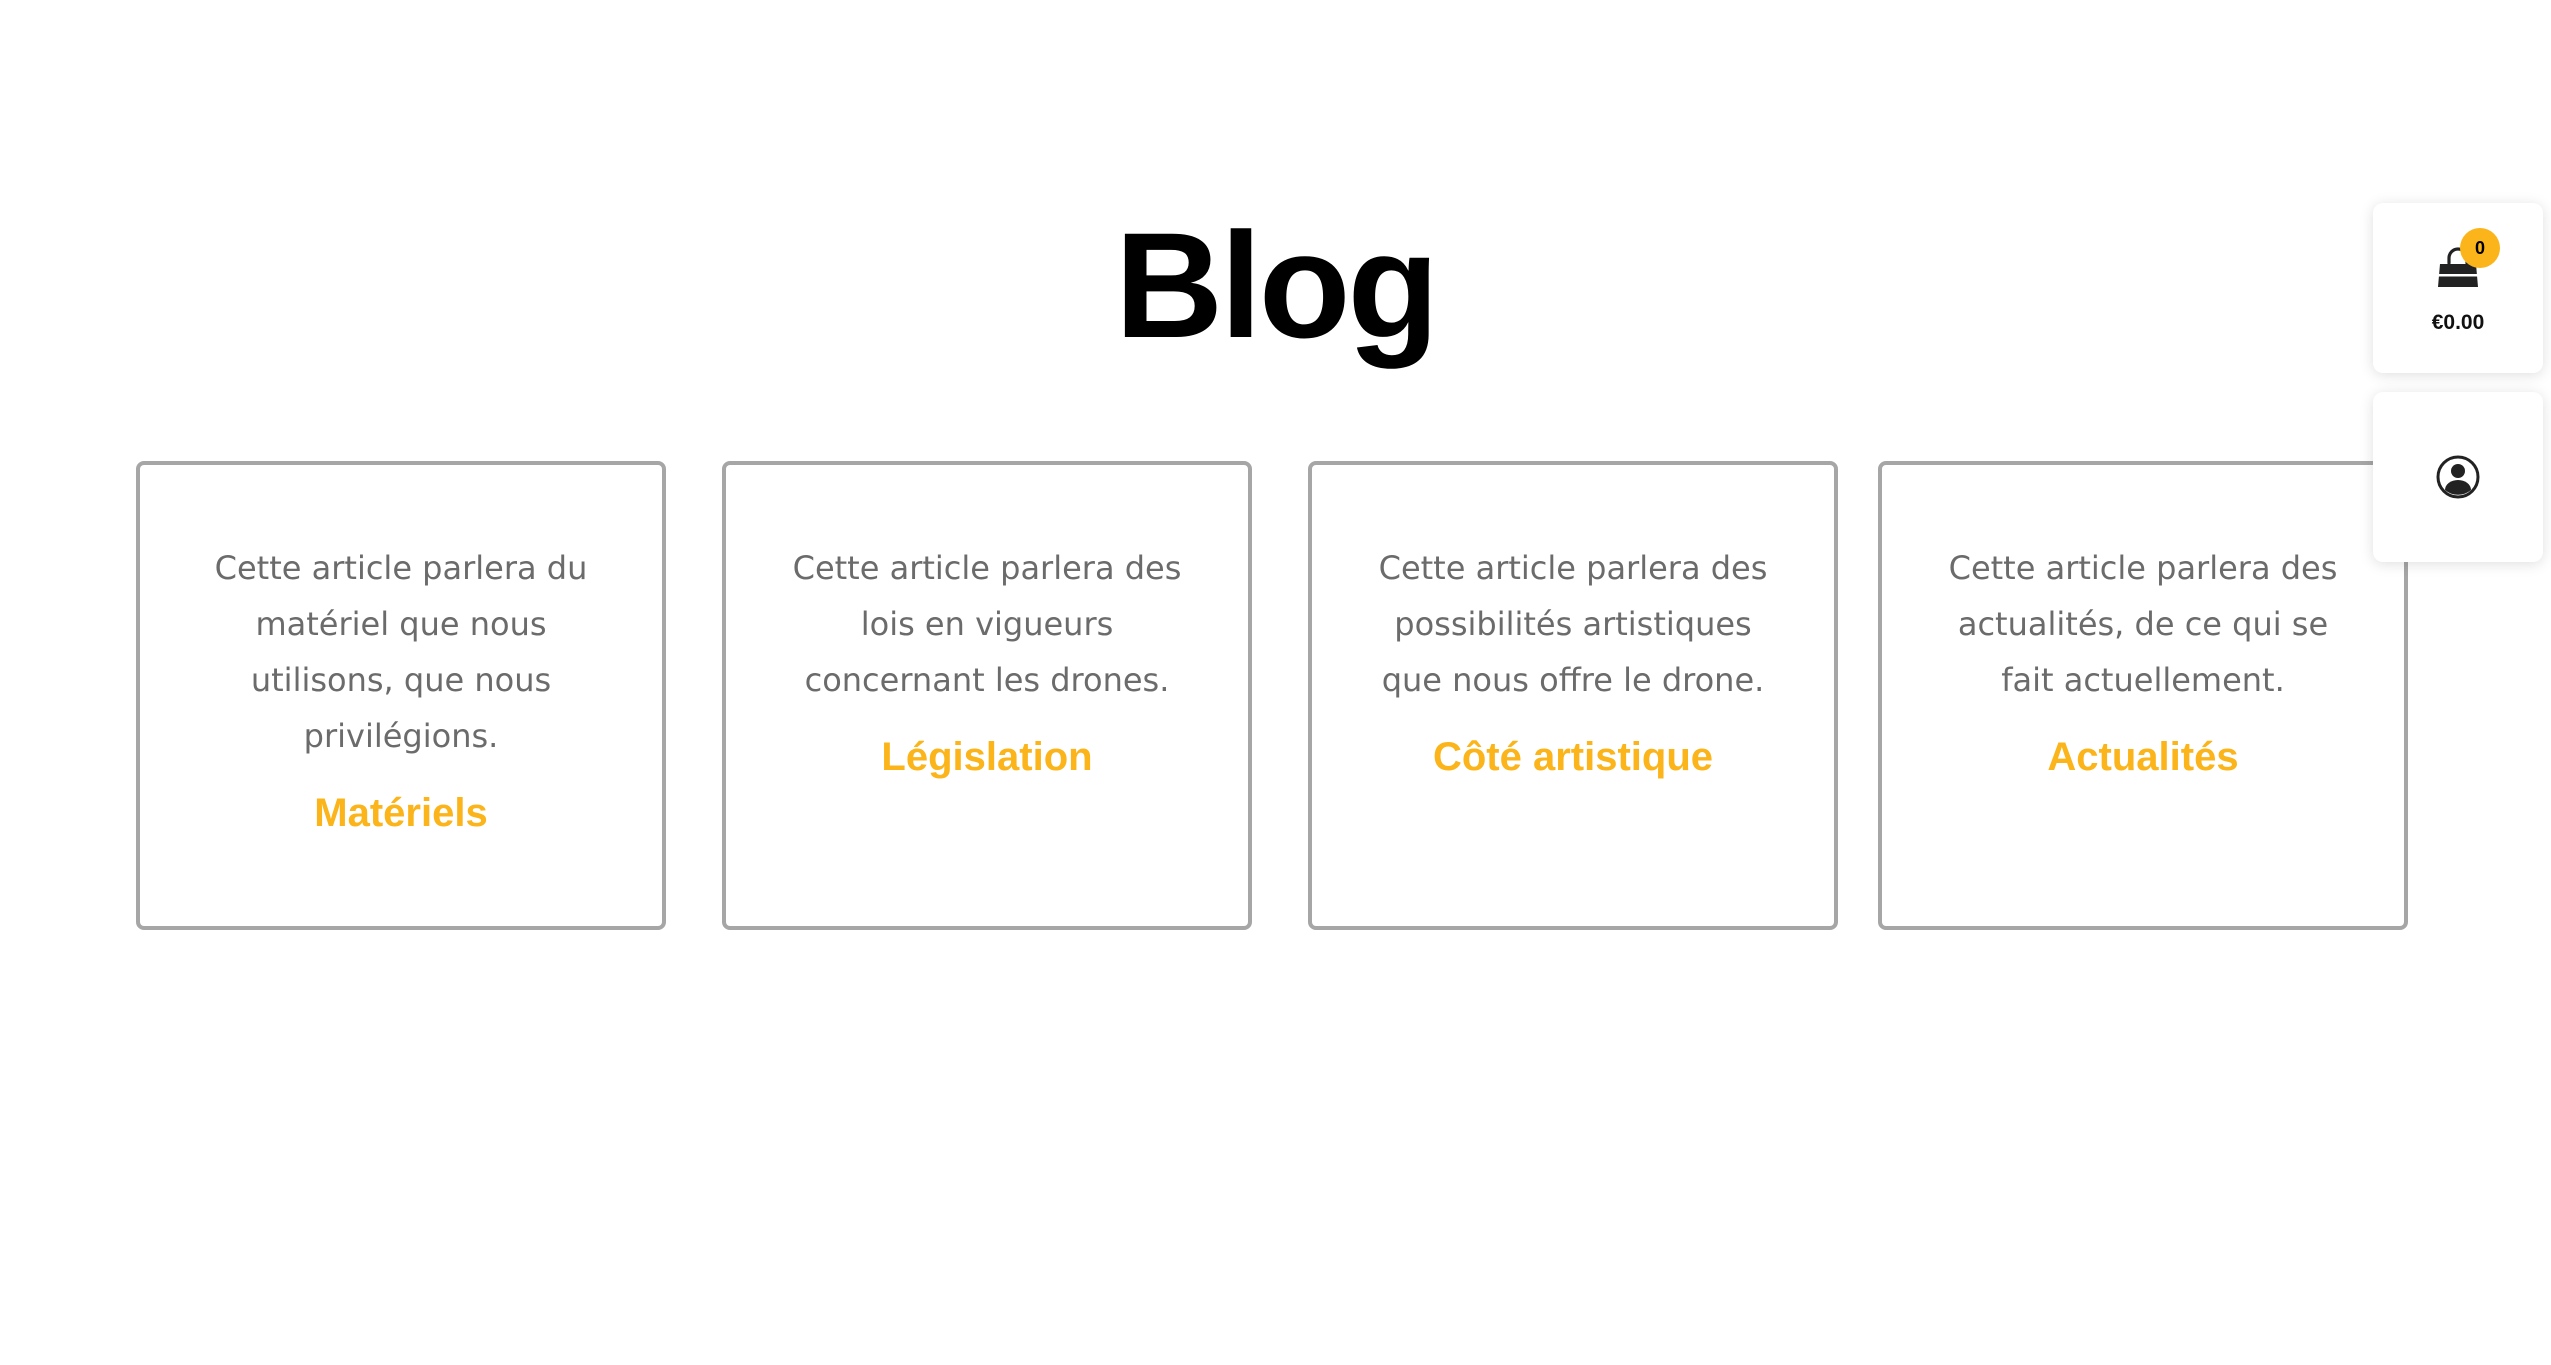 The image size is (2551, 1365). I want to click on cart-button: 0 €0.00, so click(2458, 288).